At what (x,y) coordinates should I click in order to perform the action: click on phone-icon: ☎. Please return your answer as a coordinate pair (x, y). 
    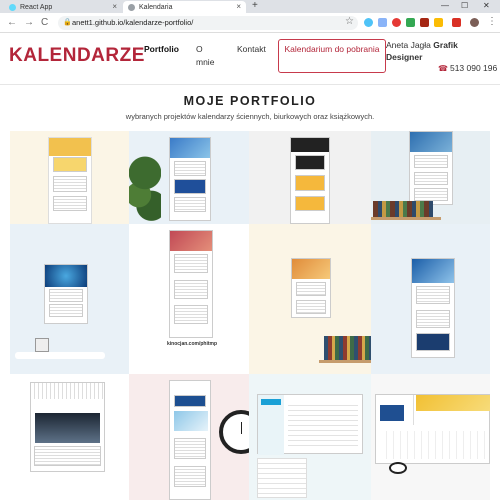
    Looking at the image, I should click on (443, 68).